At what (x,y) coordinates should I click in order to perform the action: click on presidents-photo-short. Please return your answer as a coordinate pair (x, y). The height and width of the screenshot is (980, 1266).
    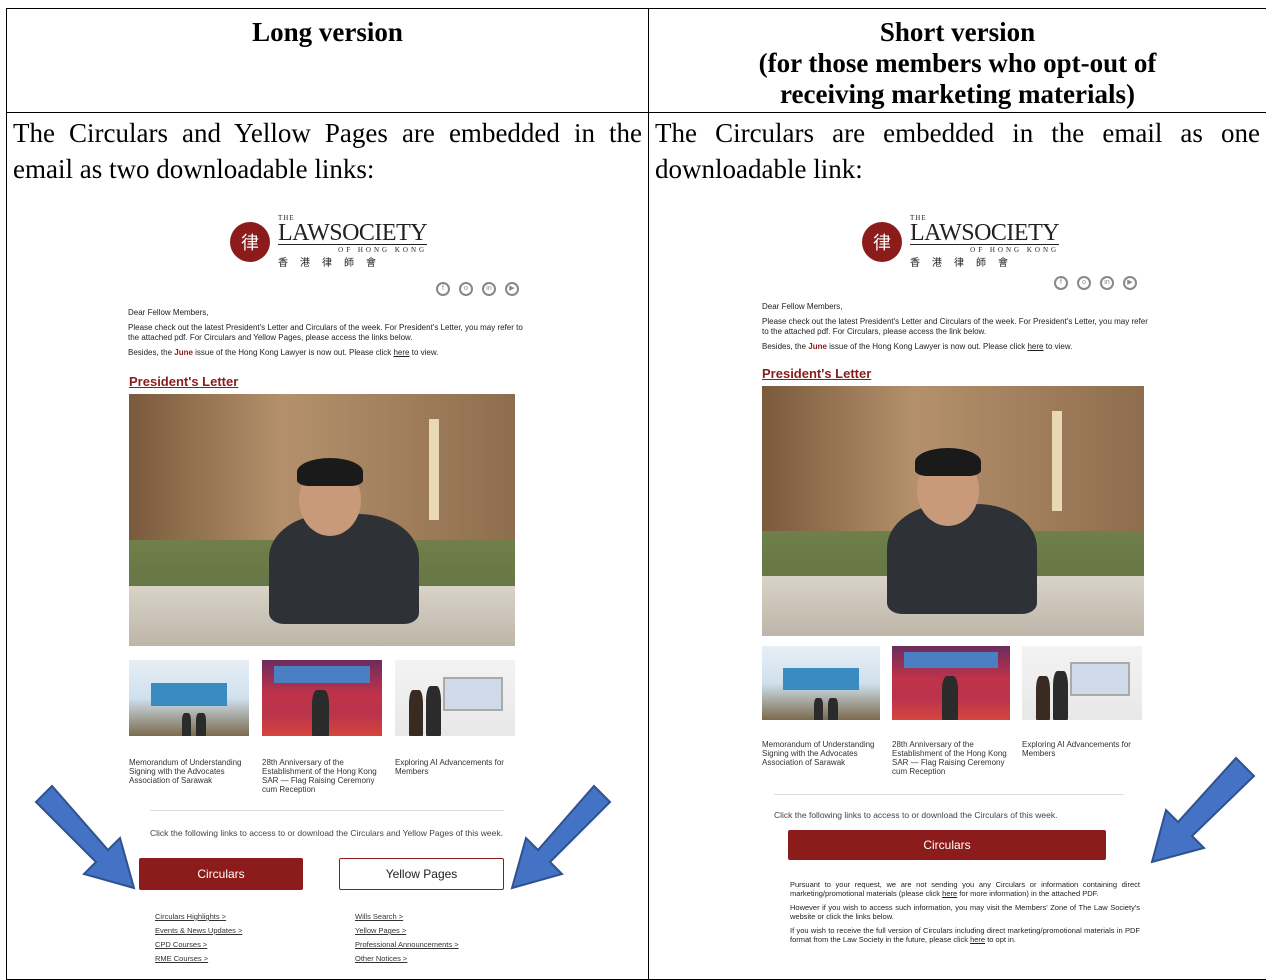
    Looking at the image, I should click on (953, 511).